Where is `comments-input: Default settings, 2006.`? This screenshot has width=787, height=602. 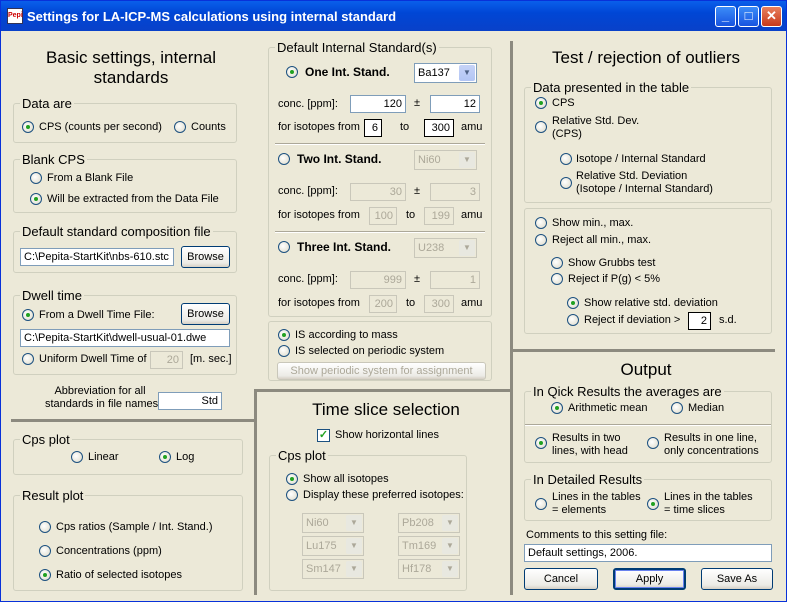 comments-input: Default settings, 2006. is located at coordinates (648, 553).